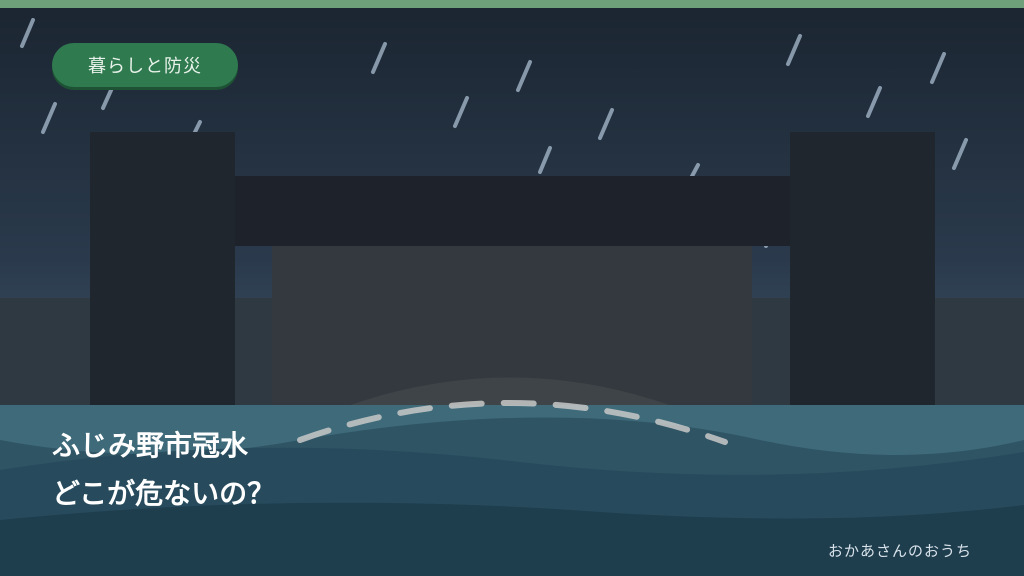 The image size is (1024, 576). I want to click on headline: ふじみ野市冠水 どこが危ないの？, so click(163, 470).